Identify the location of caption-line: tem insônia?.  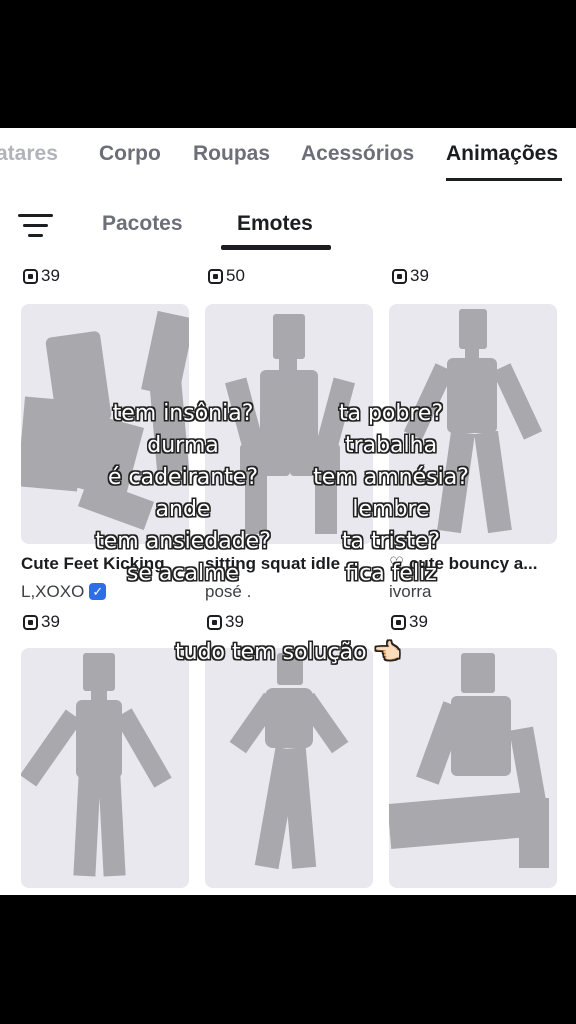
(183, 413).